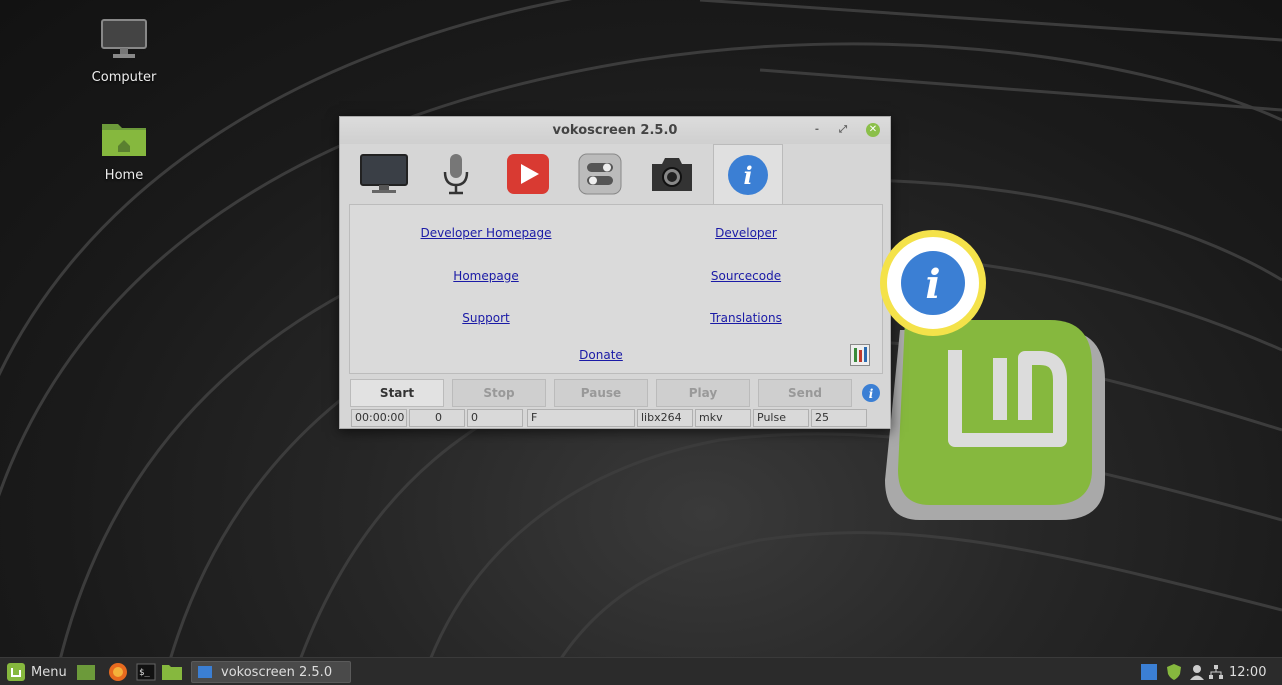  What do you see at coordinates (665, 418) in the screenshot?
I see `status-codec: libx264` at bounding box center [665, 418].